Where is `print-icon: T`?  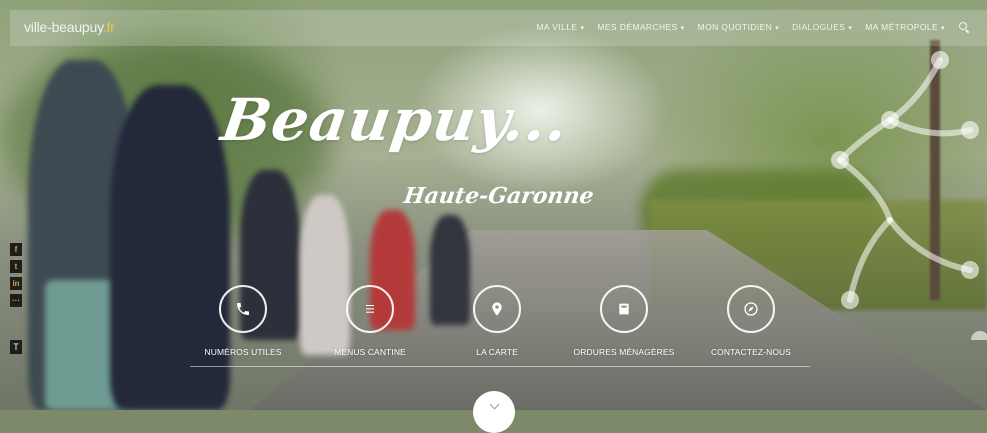 print-icon: T is located at coordinates (16, 347).